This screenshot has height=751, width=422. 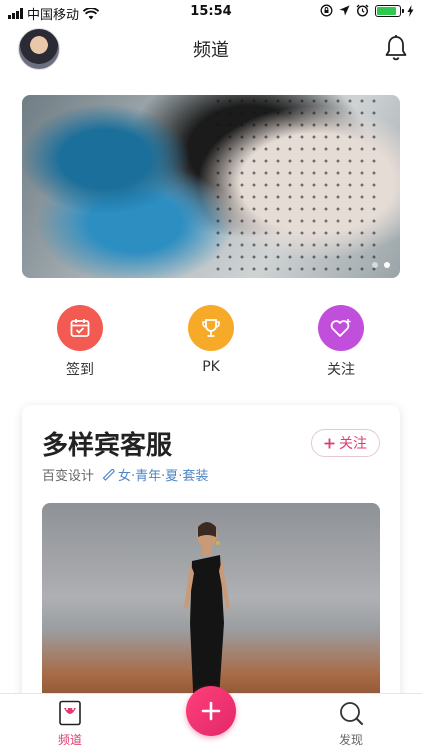 I want to click on tab-channel-label: 频道, so click(x=69, y=740).